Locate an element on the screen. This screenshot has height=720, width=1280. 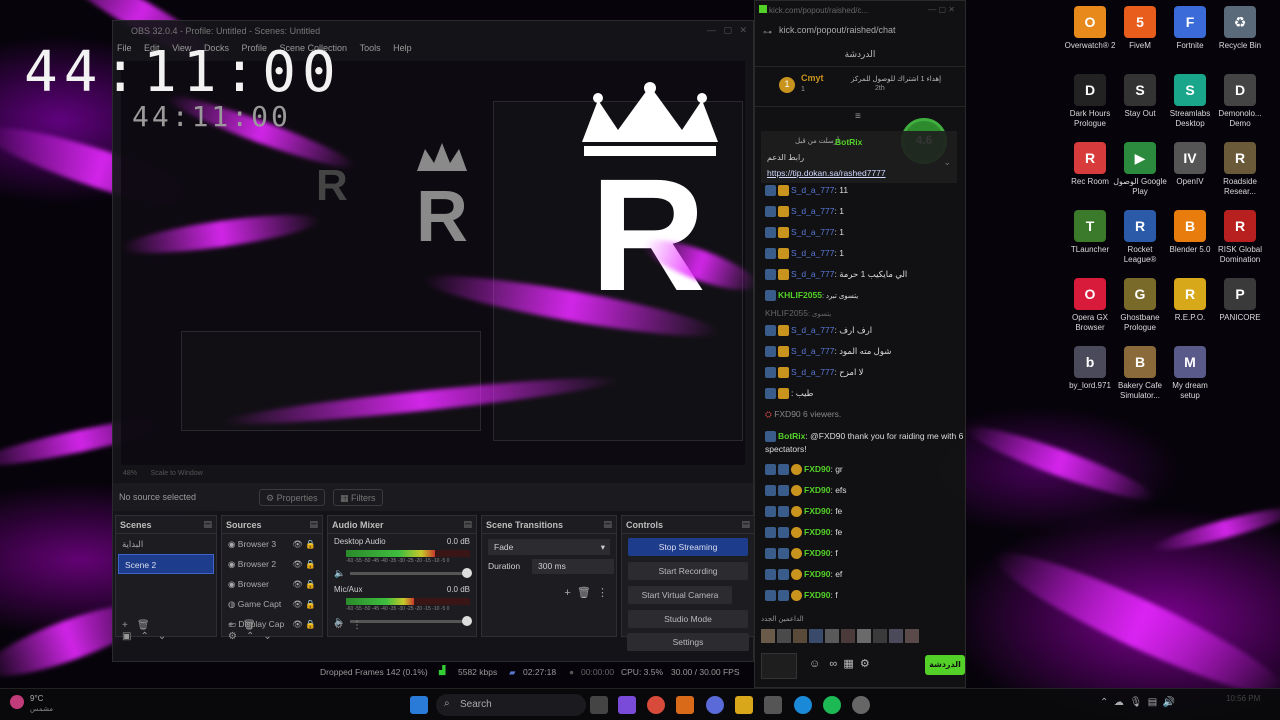
edge-icon is located at coordinates (803, 705).